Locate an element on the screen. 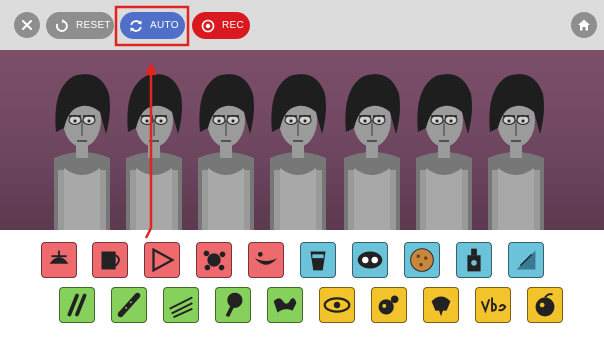  sound-button-cup is located at coordinates (318, 260).